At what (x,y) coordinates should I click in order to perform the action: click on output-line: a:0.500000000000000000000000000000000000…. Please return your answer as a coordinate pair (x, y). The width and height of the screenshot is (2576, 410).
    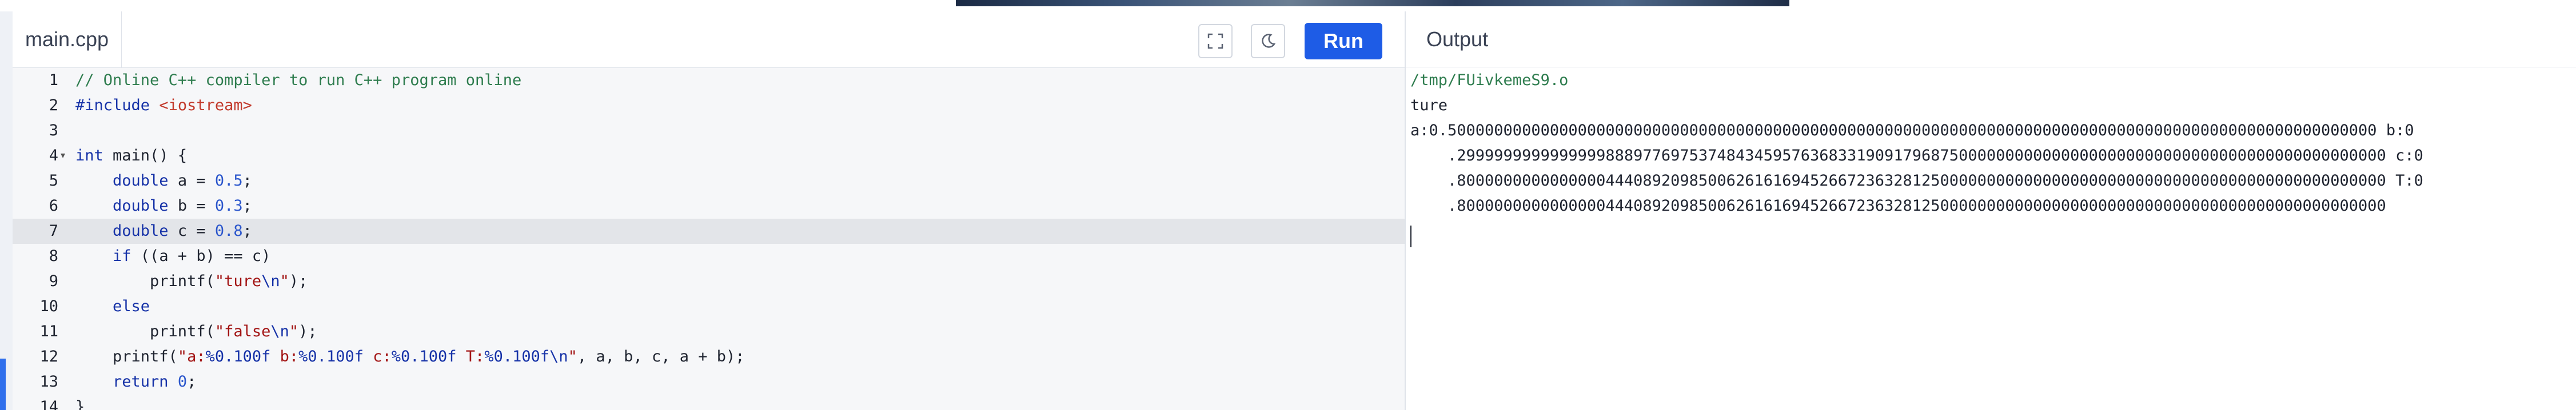
    Looking at the image, I should click on (1912, 130).